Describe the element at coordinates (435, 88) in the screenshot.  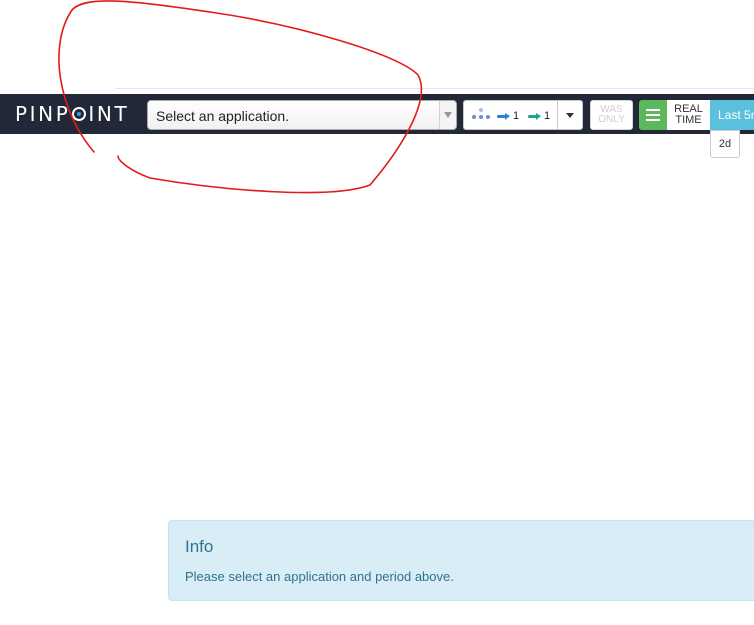
I see `top-divider` at that location.